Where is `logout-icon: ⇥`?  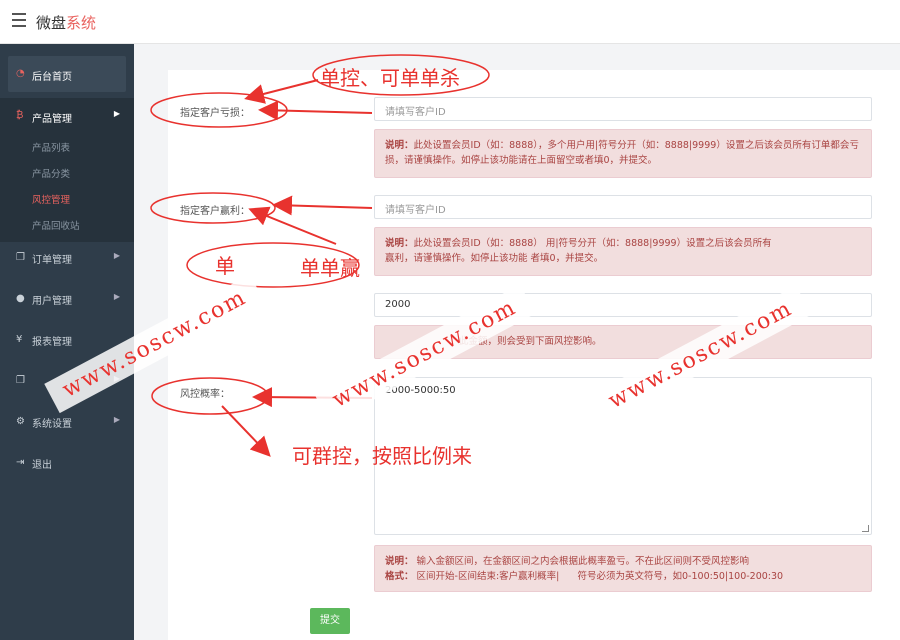
logout-icon: ⇥ is located at coordinates (20, 462).